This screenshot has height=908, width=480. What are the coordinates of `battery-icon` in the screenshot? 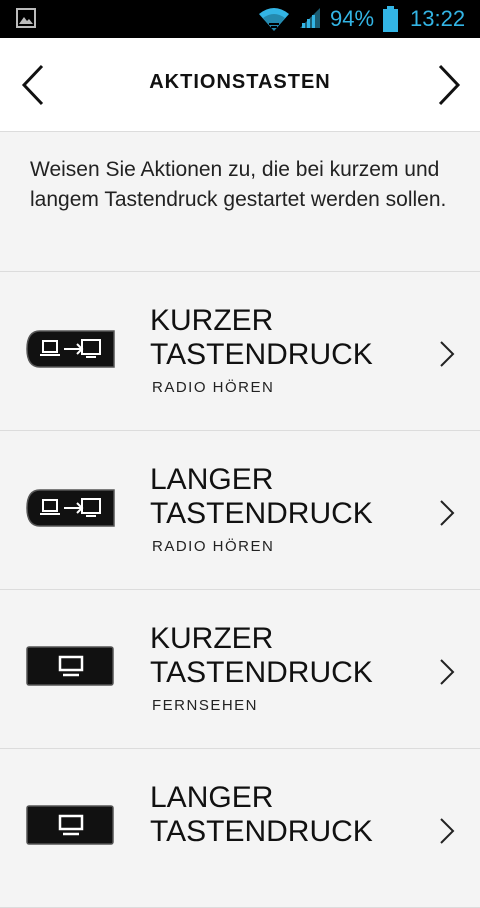 It's located at (390, 19).